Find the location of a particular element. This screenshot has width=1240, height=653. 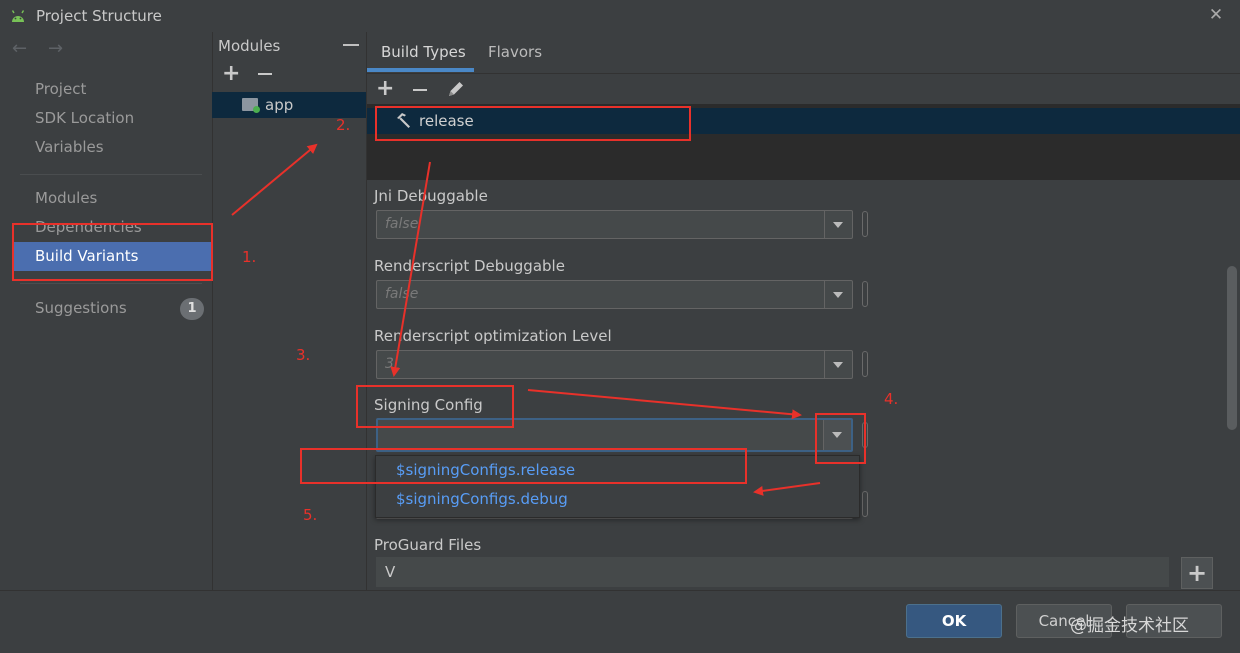

nav-item-modules: Modules is located at coordinates (112, 198).